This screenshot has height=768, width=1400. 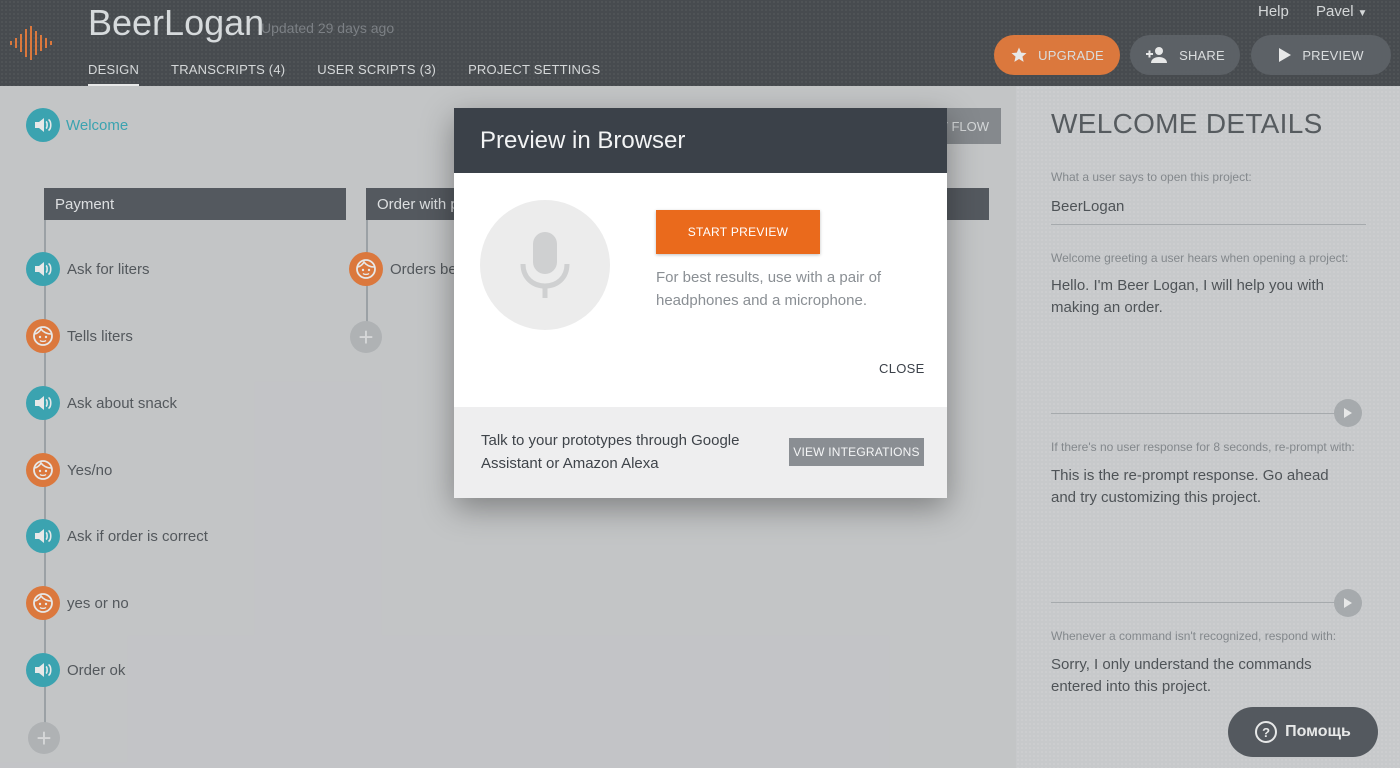 What do you see at coordinates (738, 232) in the screenshot?
I see `start-preview-button: START PREVIEW` at bounding box center [738, 232].